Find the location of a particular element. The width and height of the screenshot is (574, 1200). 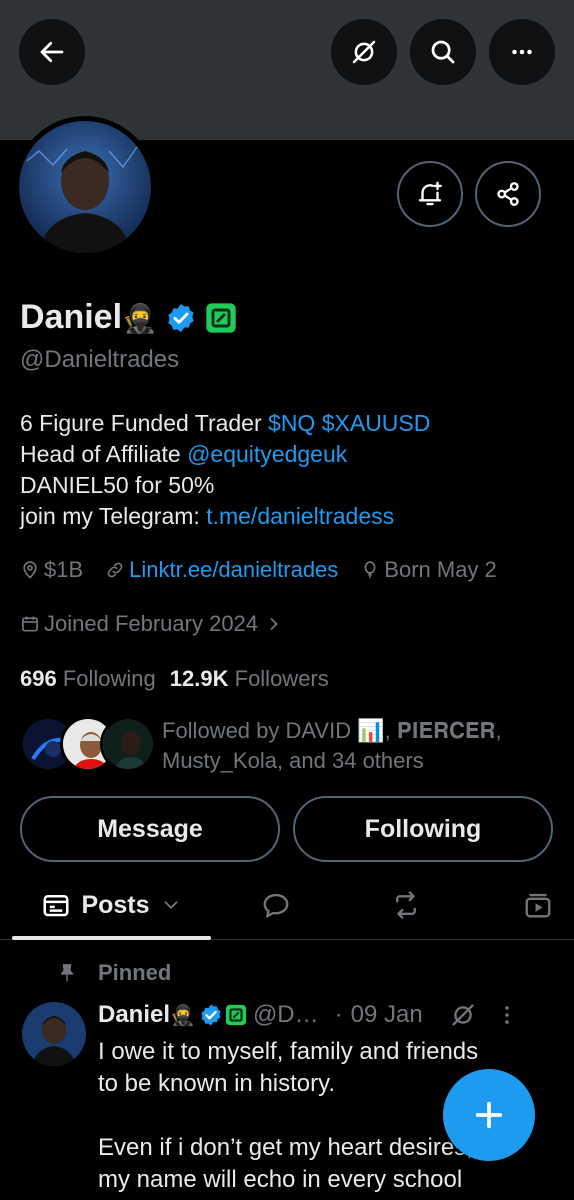

post-author-name: Daniel🥷 is located at coordinates (146, 1015).